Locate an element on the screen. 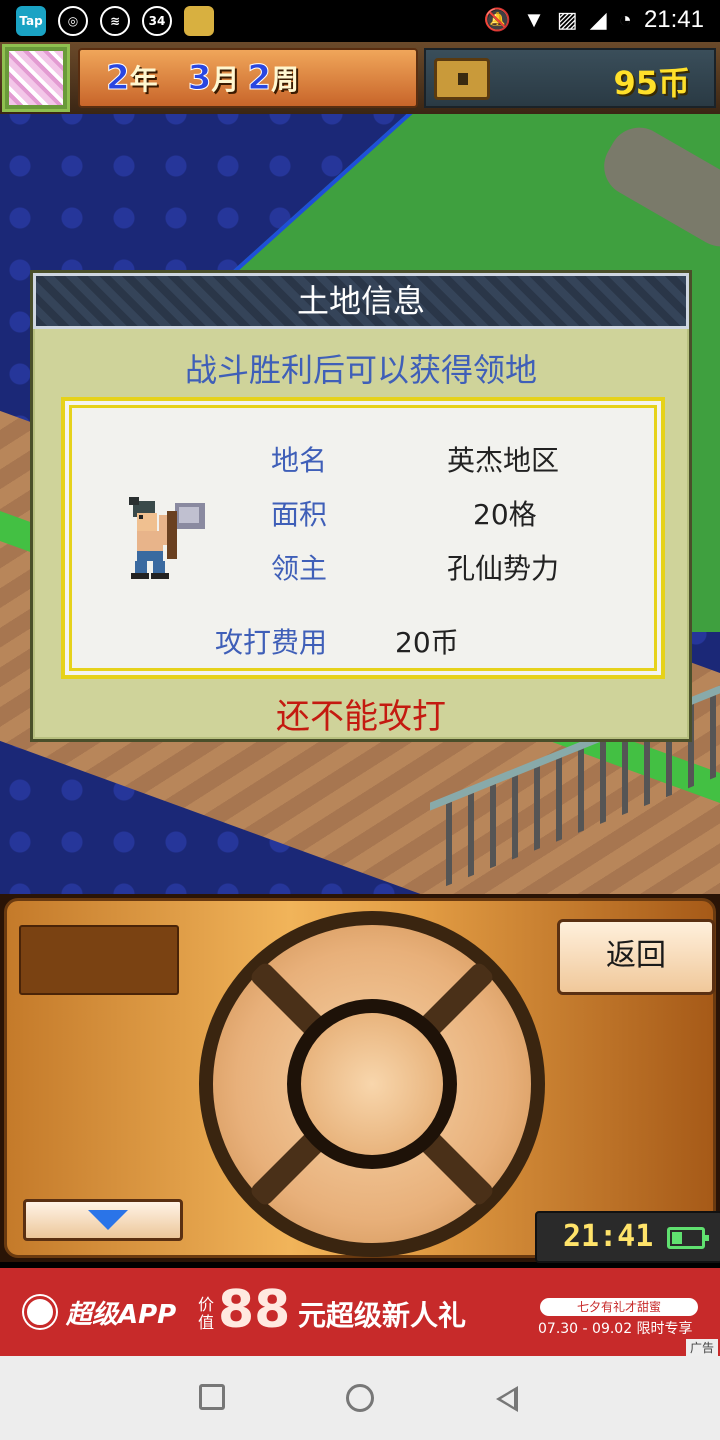 This screenshot has height=1440, width=720. dialog-title: 土地信息 is located at coordinates (361, 301).